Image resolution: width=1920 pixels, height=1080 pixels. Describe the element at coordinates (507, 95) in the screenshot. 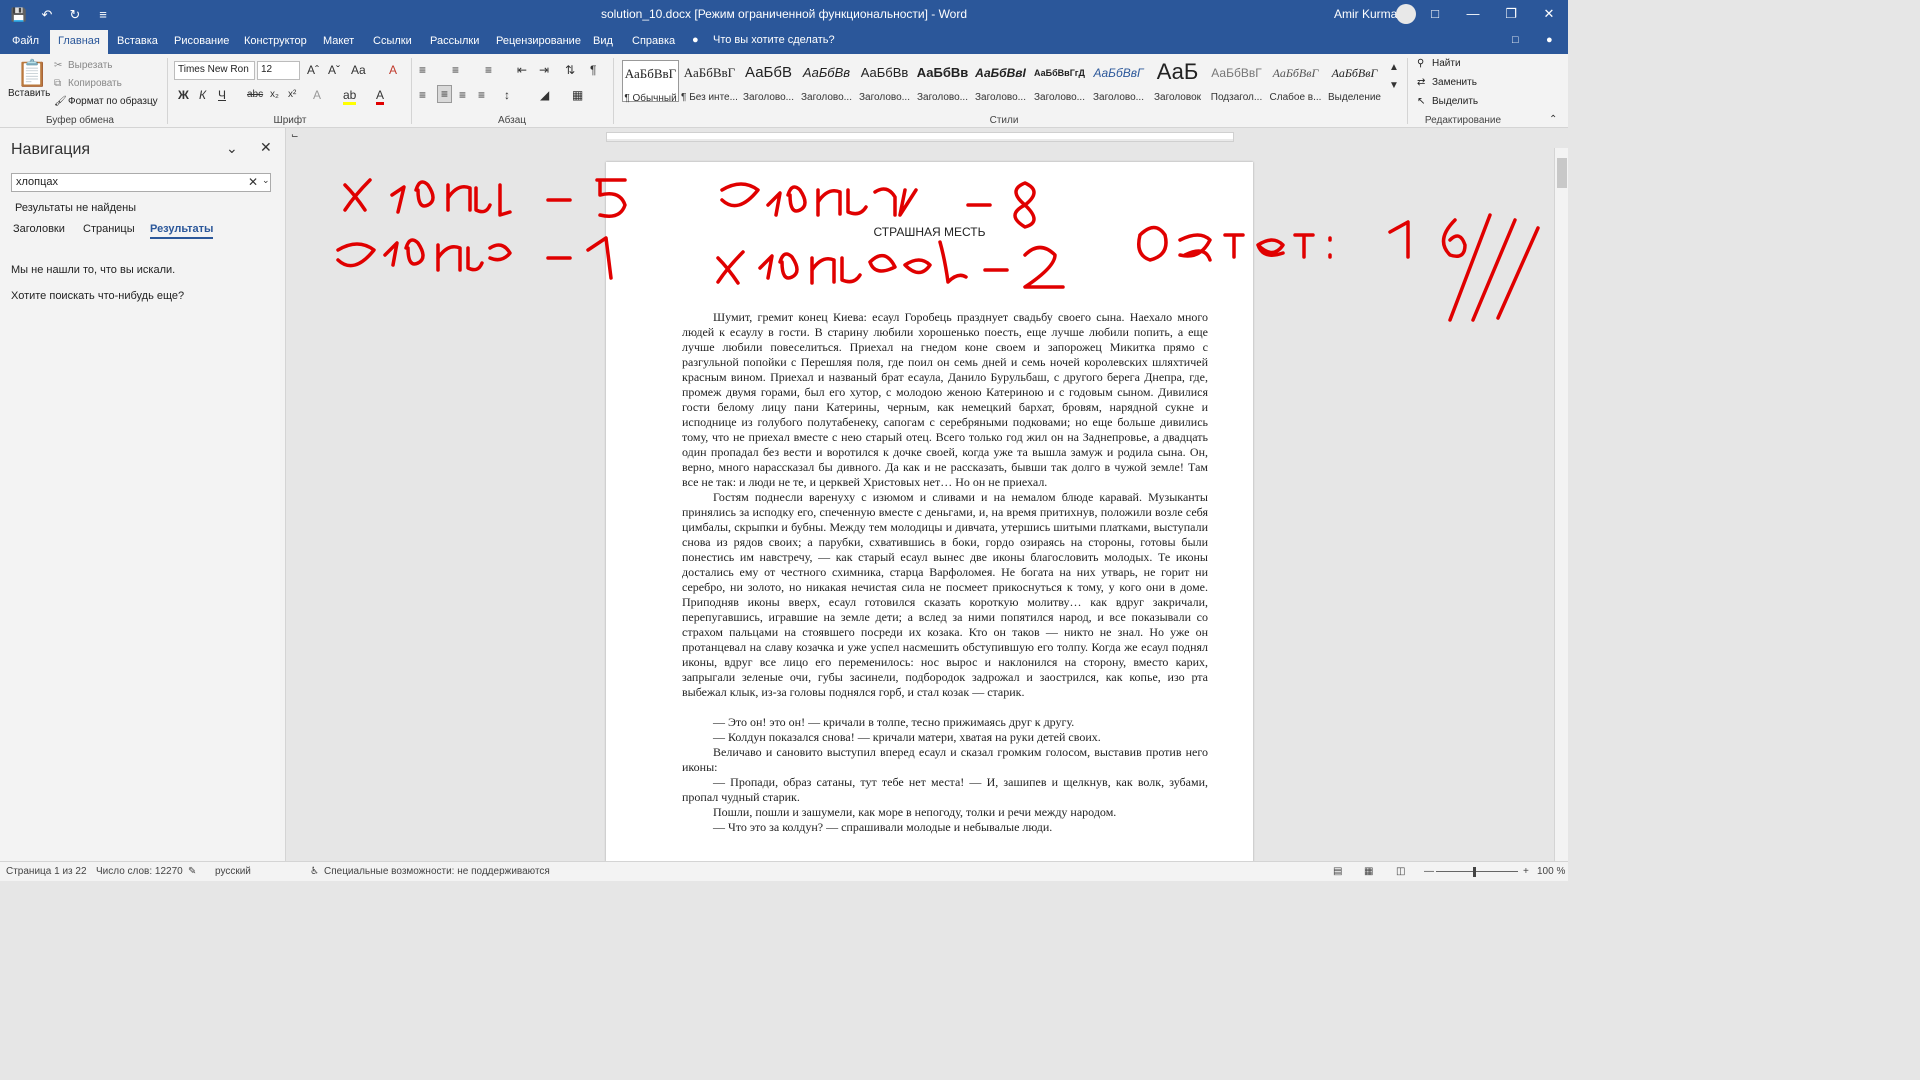

I see `line-spacing-icon: ↕` at that location.